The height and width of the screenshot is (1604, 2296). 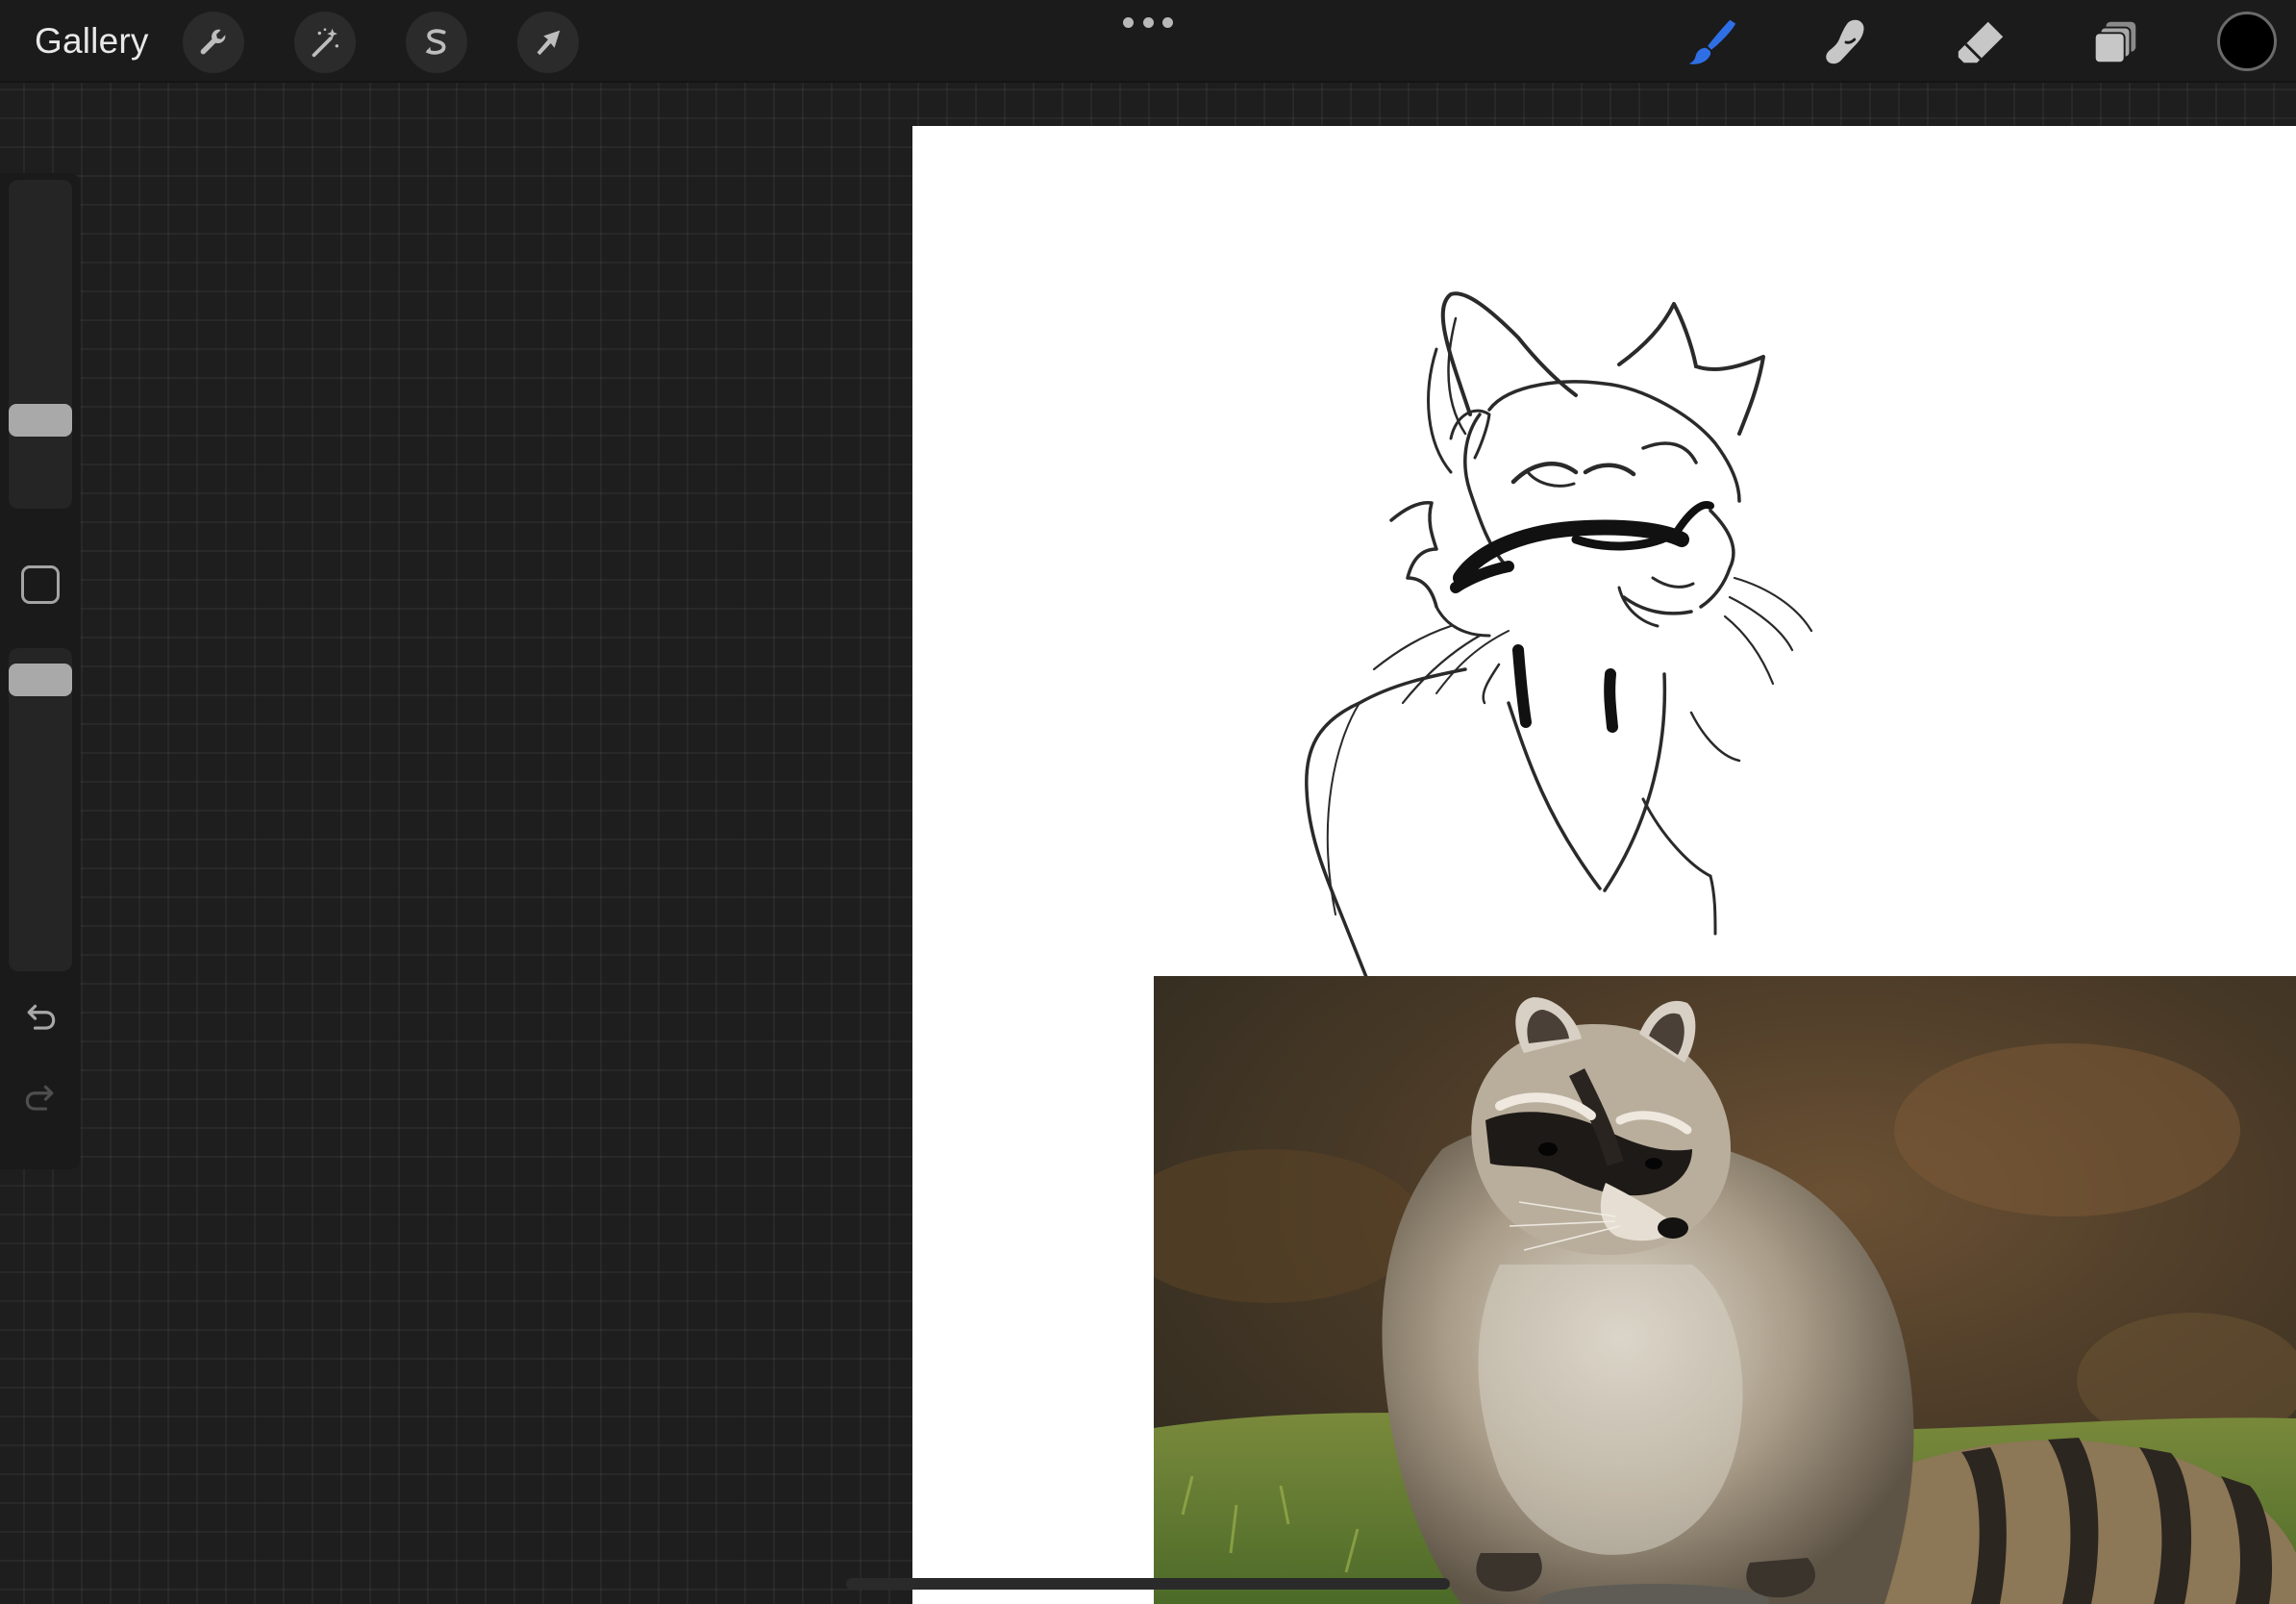 I want to click on left-sidebar, so click(x=40, y=671).